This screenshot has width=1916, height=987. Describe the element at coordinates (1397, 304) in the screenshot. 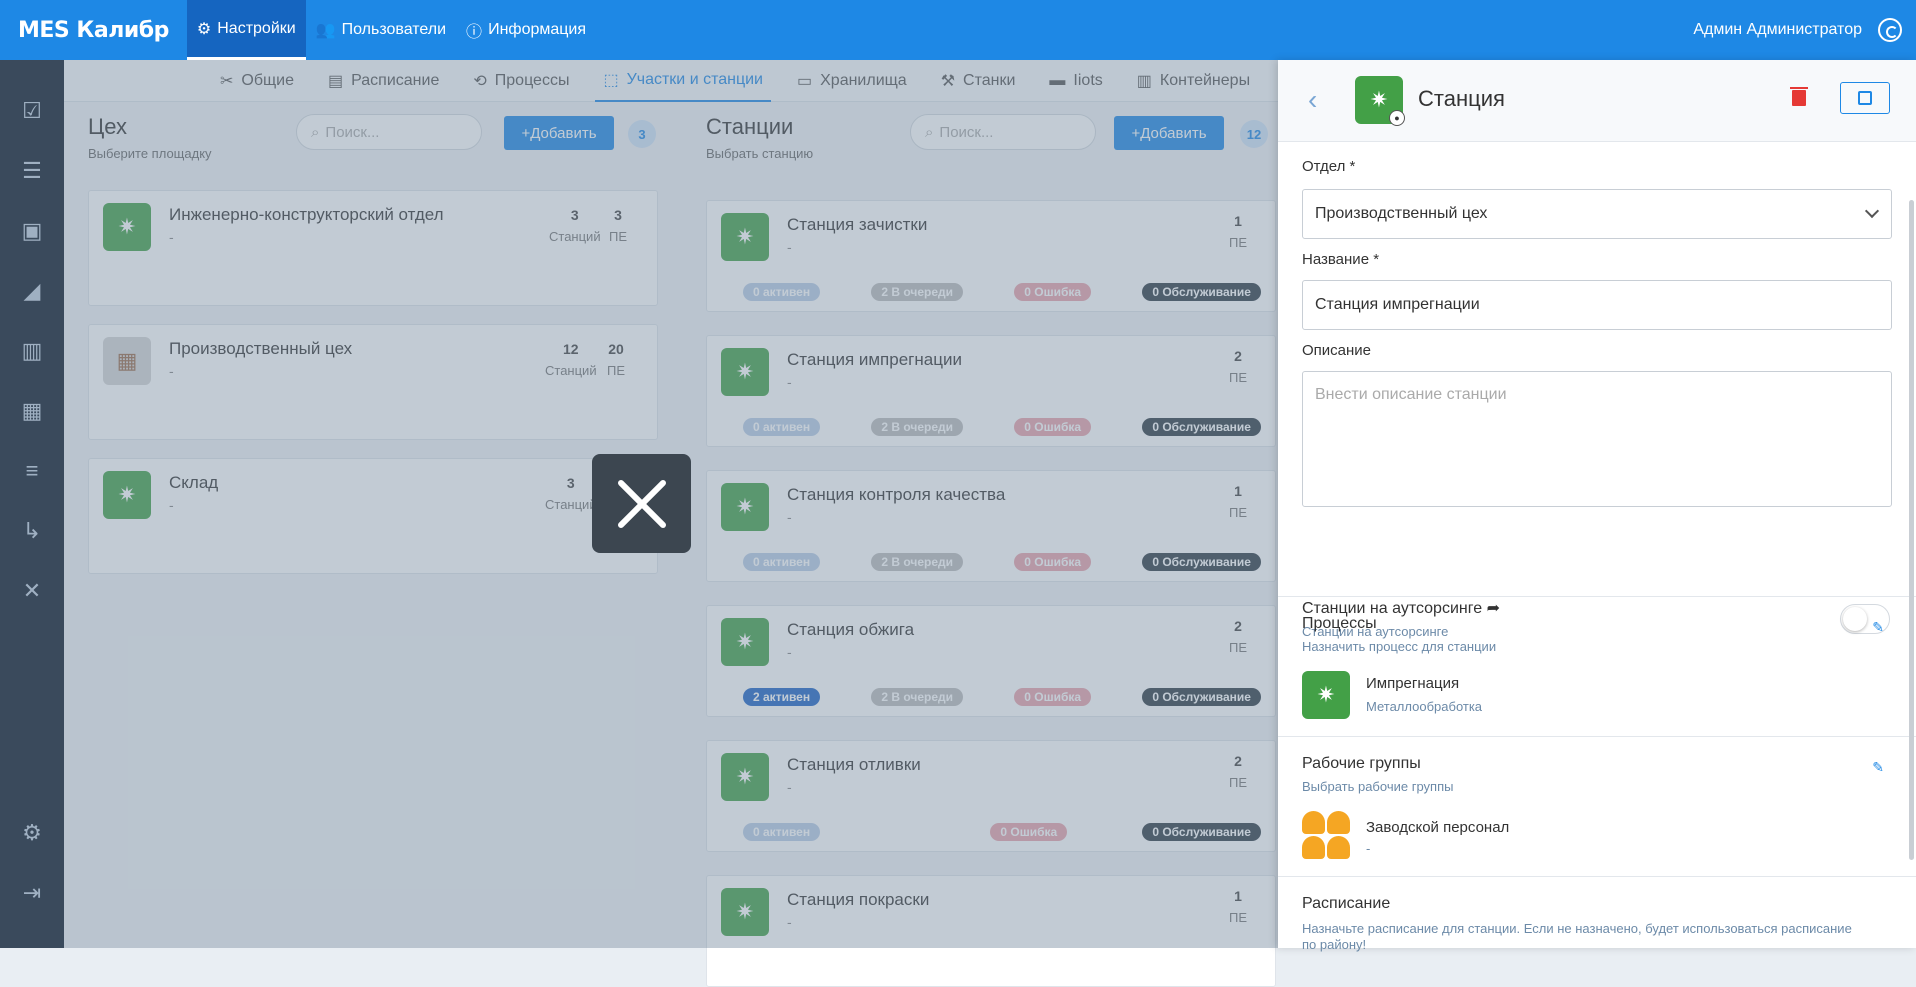

I see `name-value: Станция импрегнации` at that location.